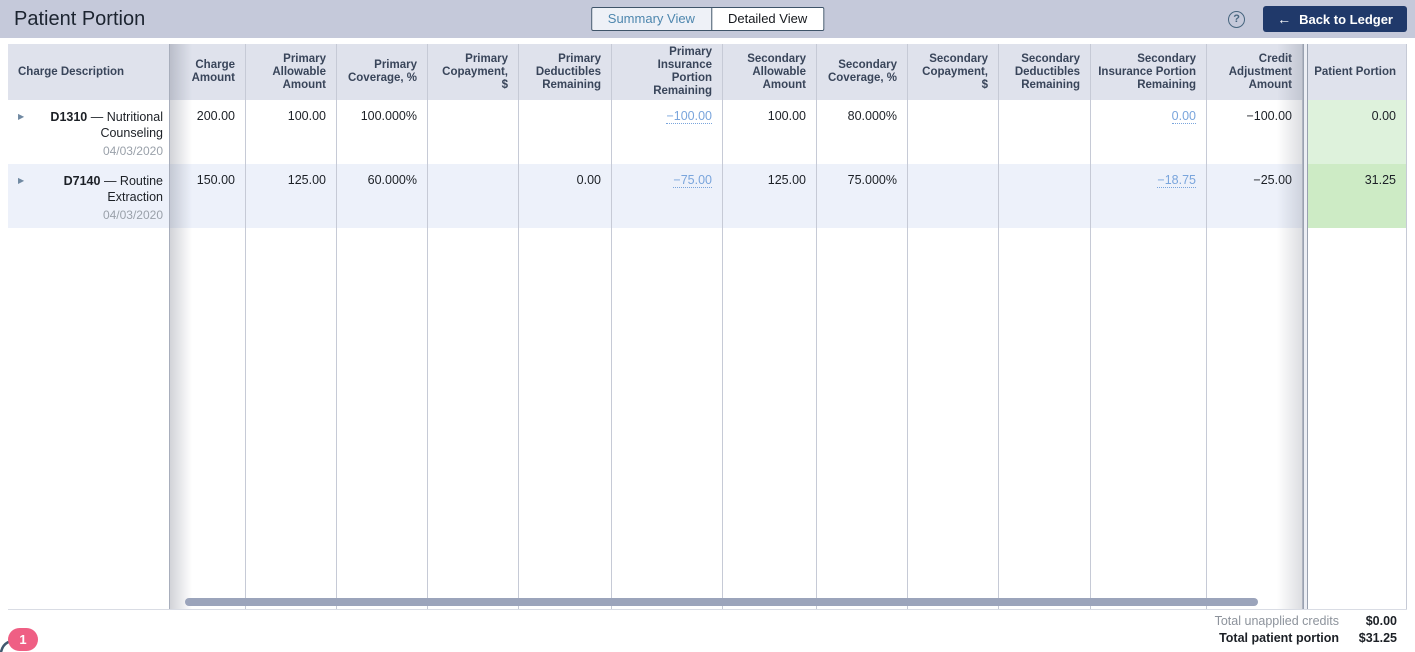 This screenshot has height=652, width=1415. I want to click on charge_description-cell: ▶ D7140 — Routine Extraction 04/03/2020, so click(88, 196).